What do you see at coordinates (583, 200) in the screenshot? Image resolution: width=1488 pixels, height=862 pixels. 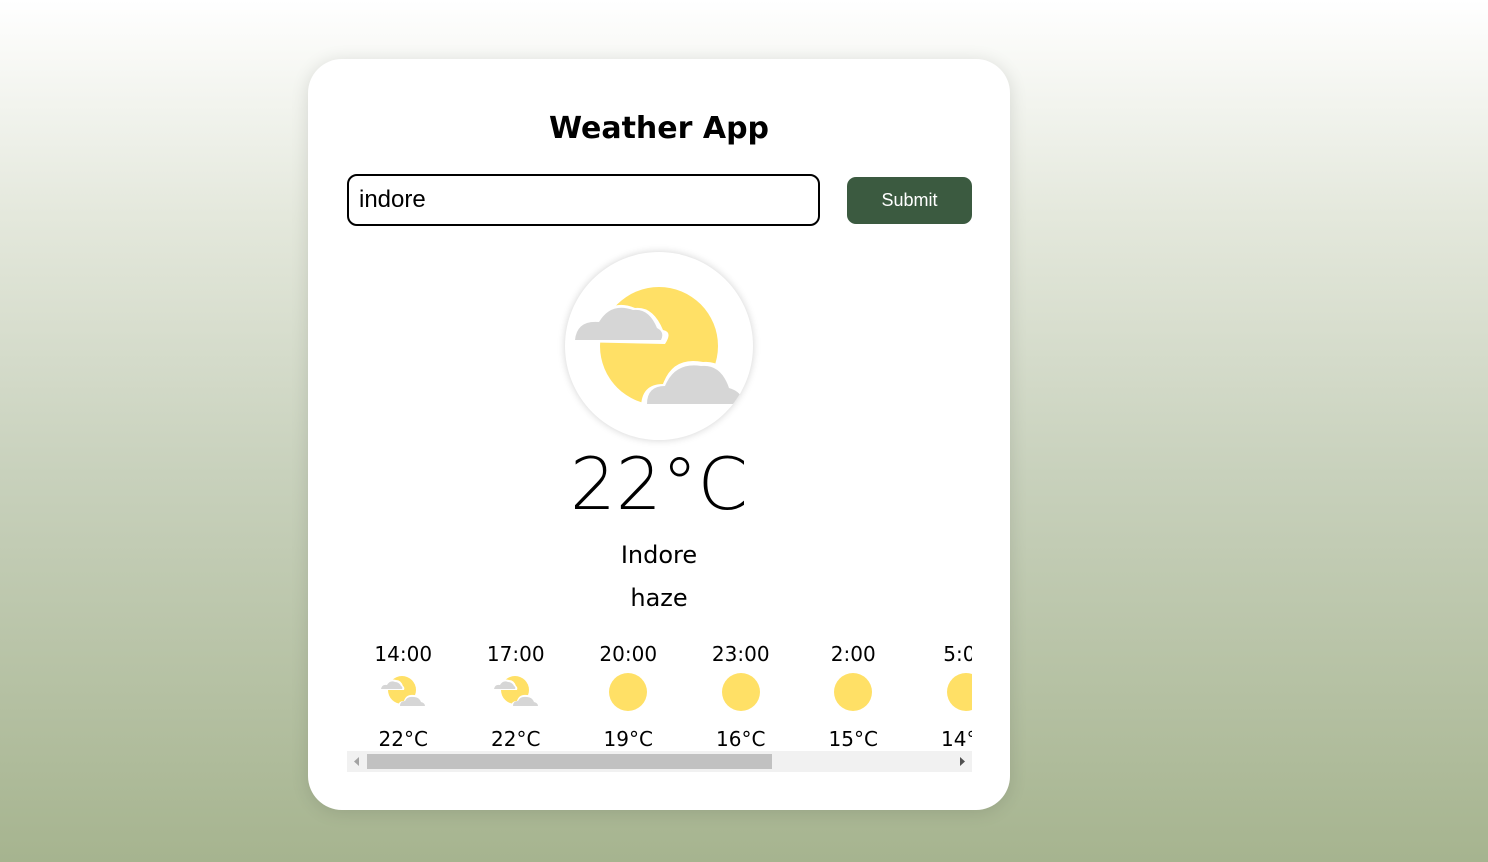 I see `city-search-input` at bounding box center [583, 200].